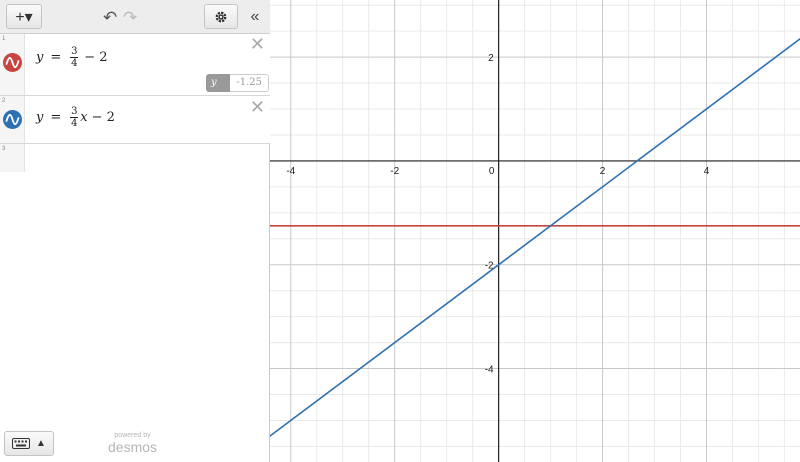 The width and height of the screenshot is (800, 462). What do you see at coordinates (135, 120) in the screenshot?
I see `expression-item-2: 2 y = 3 4 x − 2 ✕` at bounding box center [135, 120].